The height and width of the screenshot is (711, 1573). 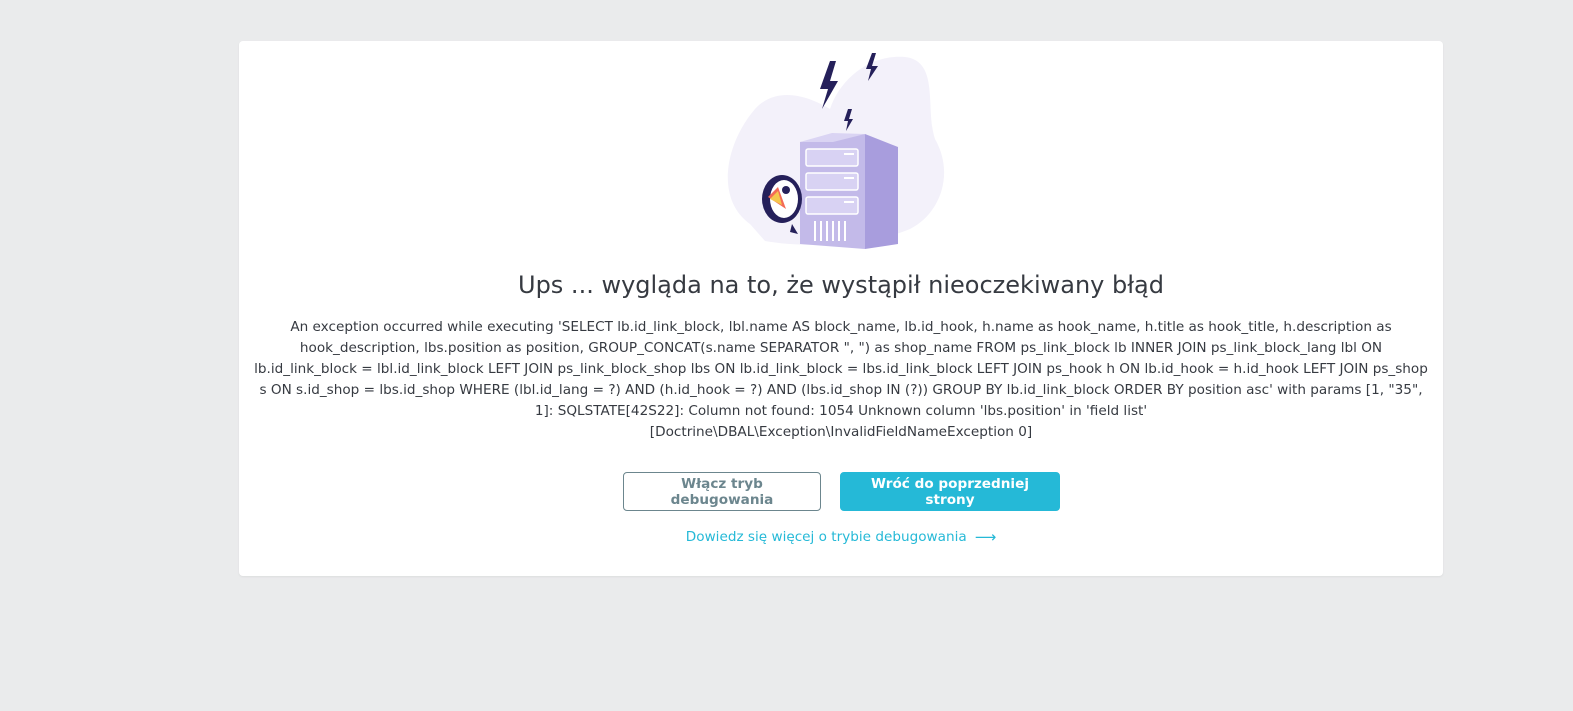 What do you see at coordinates (950, 491) in the screenshot?
I see `go-back-button: Wróć do poprzedniej strony` at bounding box center [950, 491].